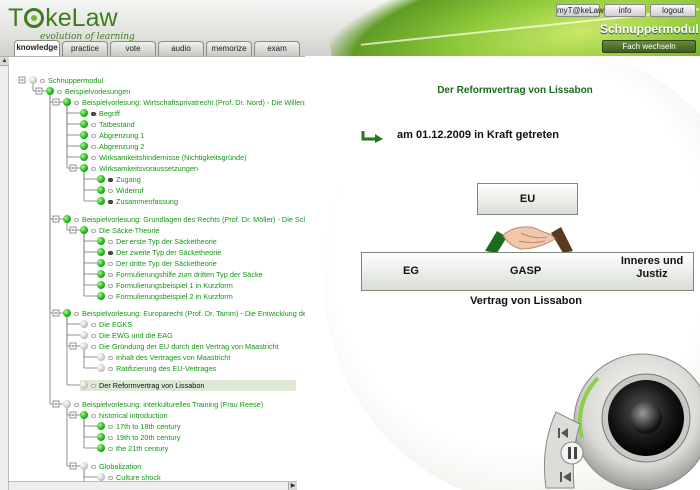  What do you see at coordinates (649, 29) in the screenshot?
I see `box-title: Schnuppermodul` at bounding box center [649, 29].